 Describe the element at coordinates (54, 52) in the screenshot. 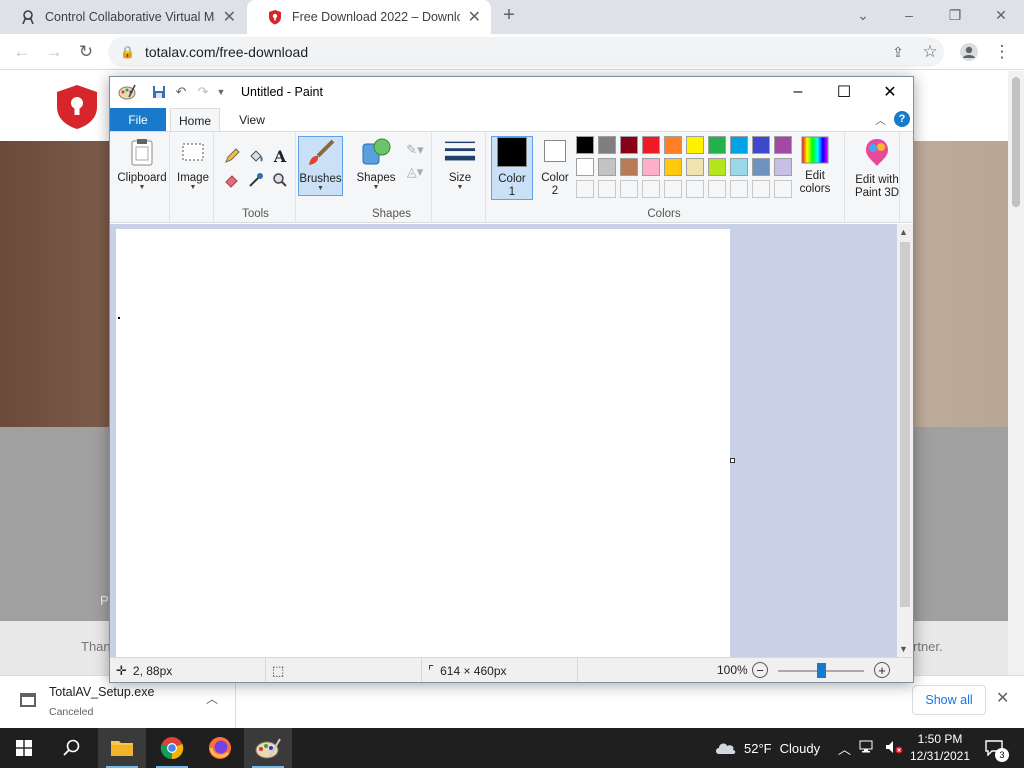

I see `forward-icon: →` at that location.